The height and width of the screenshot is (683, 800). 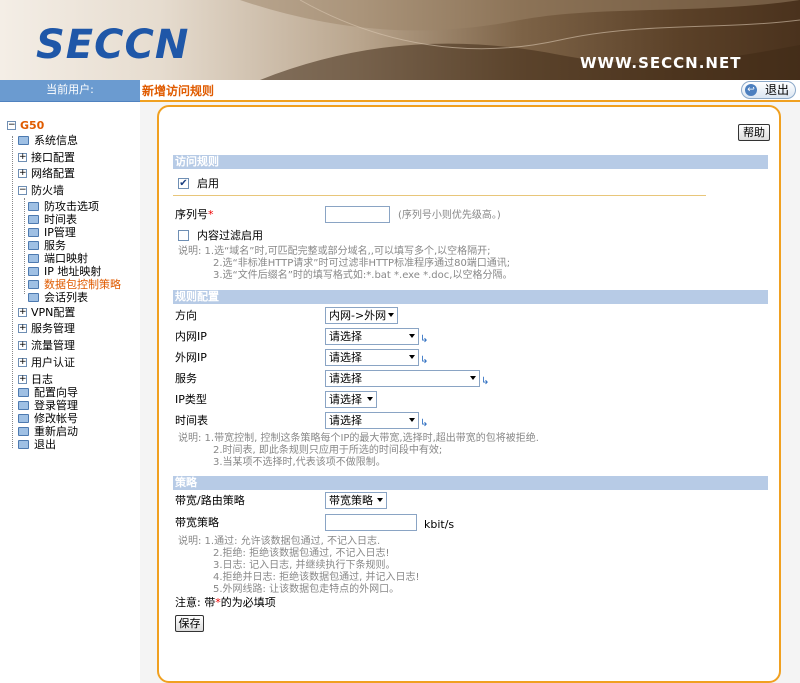 I want to click on note-line: 3.当某项不选择时,代表该项不做限制。, so click(x=299, y=462).